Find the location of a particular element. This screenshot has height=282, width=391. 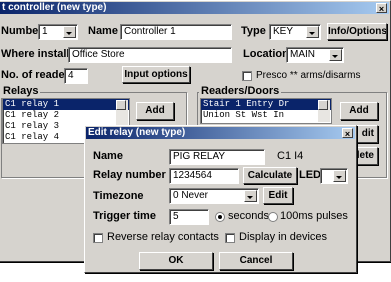

calculate-button: Calculate is located at coordinates (270, 175).